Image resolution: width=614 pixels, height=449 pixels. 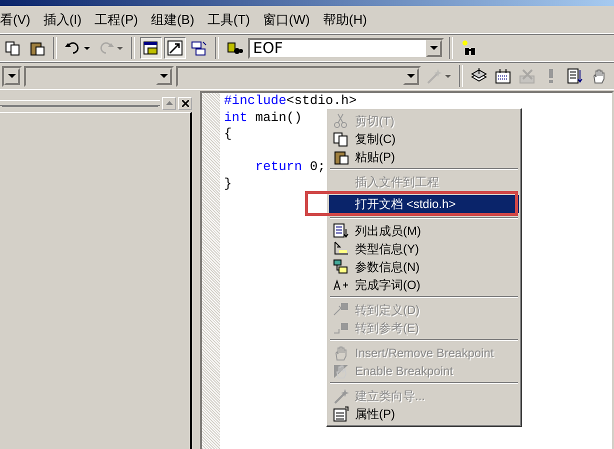 What do you see at coordinates (229, 19) in the screenshot?
I see `menu-item: 工具(T)` at bounding box center [229, 19].